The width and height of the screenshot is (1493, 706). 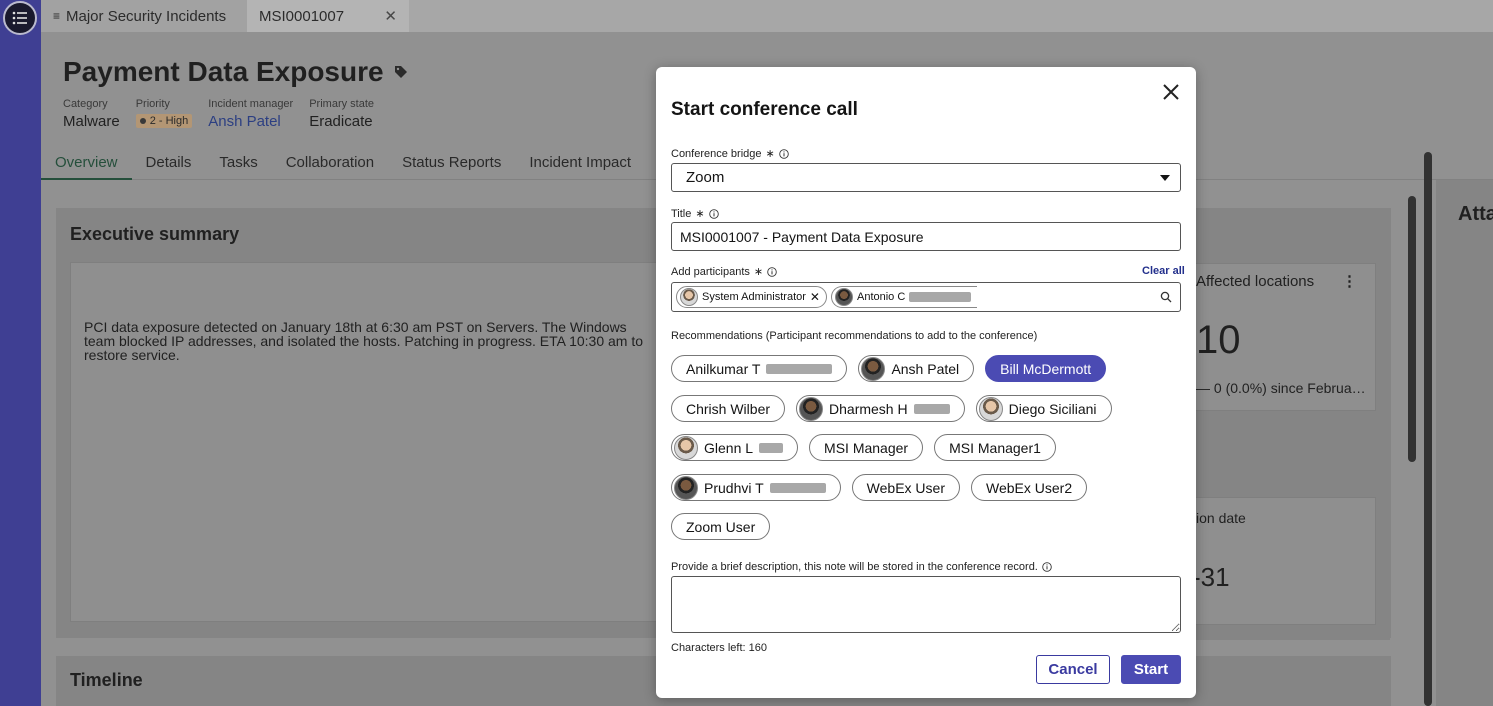 I want to click on recommendation-chip: MSI Manager, so click(x=866, y=447).